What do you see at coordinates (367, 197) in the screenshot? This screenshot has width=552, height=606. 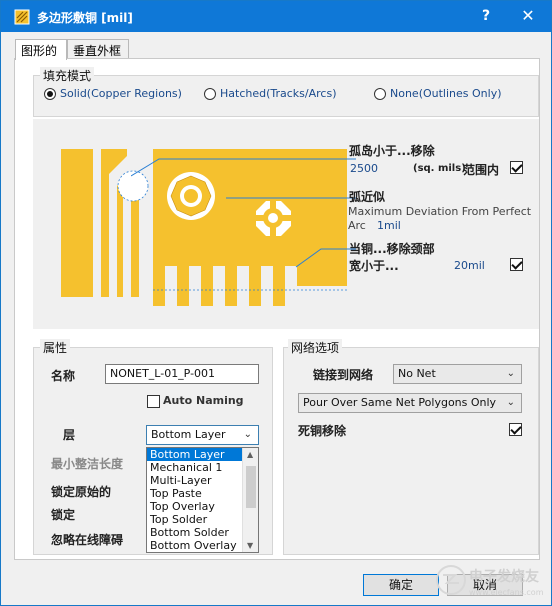 I see `arc-label: 弧近似` at bounding box center [367, 197].